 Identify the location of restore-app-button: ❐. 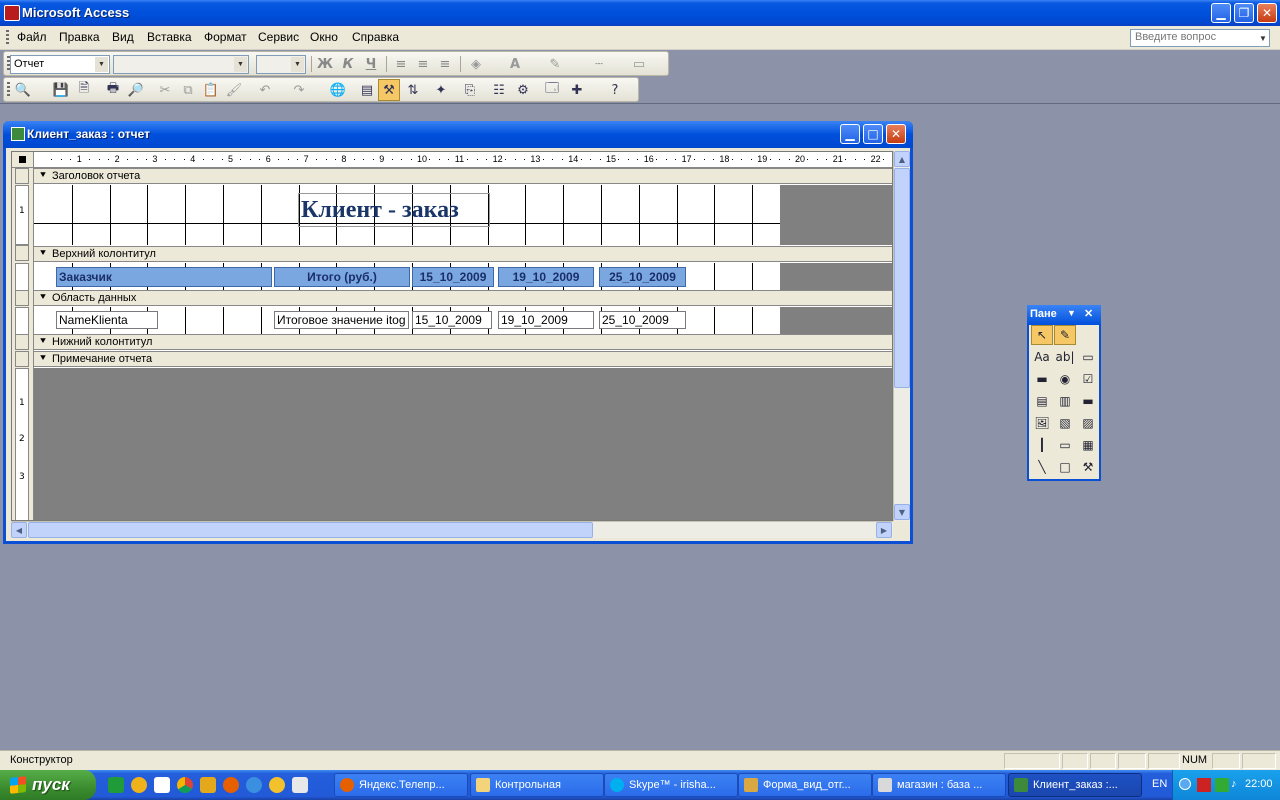
(1244, 13).